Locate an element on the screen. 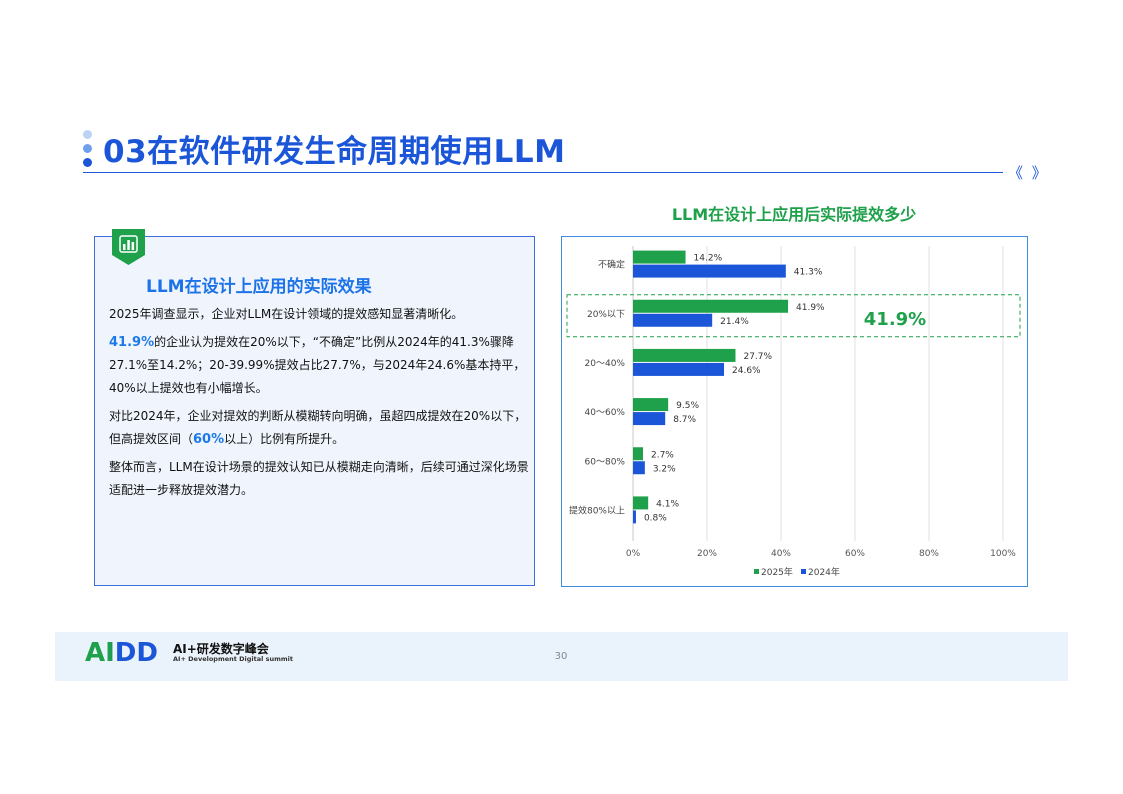 The image size is (1123, 794). data-label: 21.4% is located at coordinates (734, 322).